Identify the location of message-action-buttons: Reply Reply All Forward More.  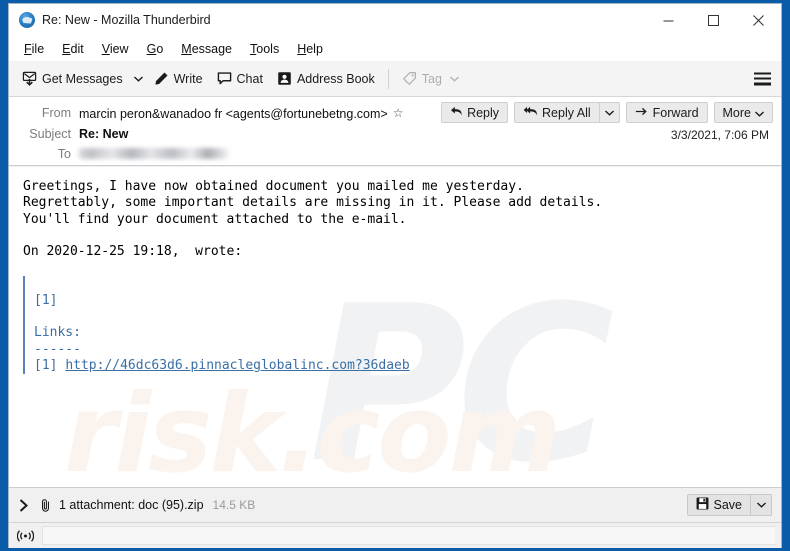
(604, 112).